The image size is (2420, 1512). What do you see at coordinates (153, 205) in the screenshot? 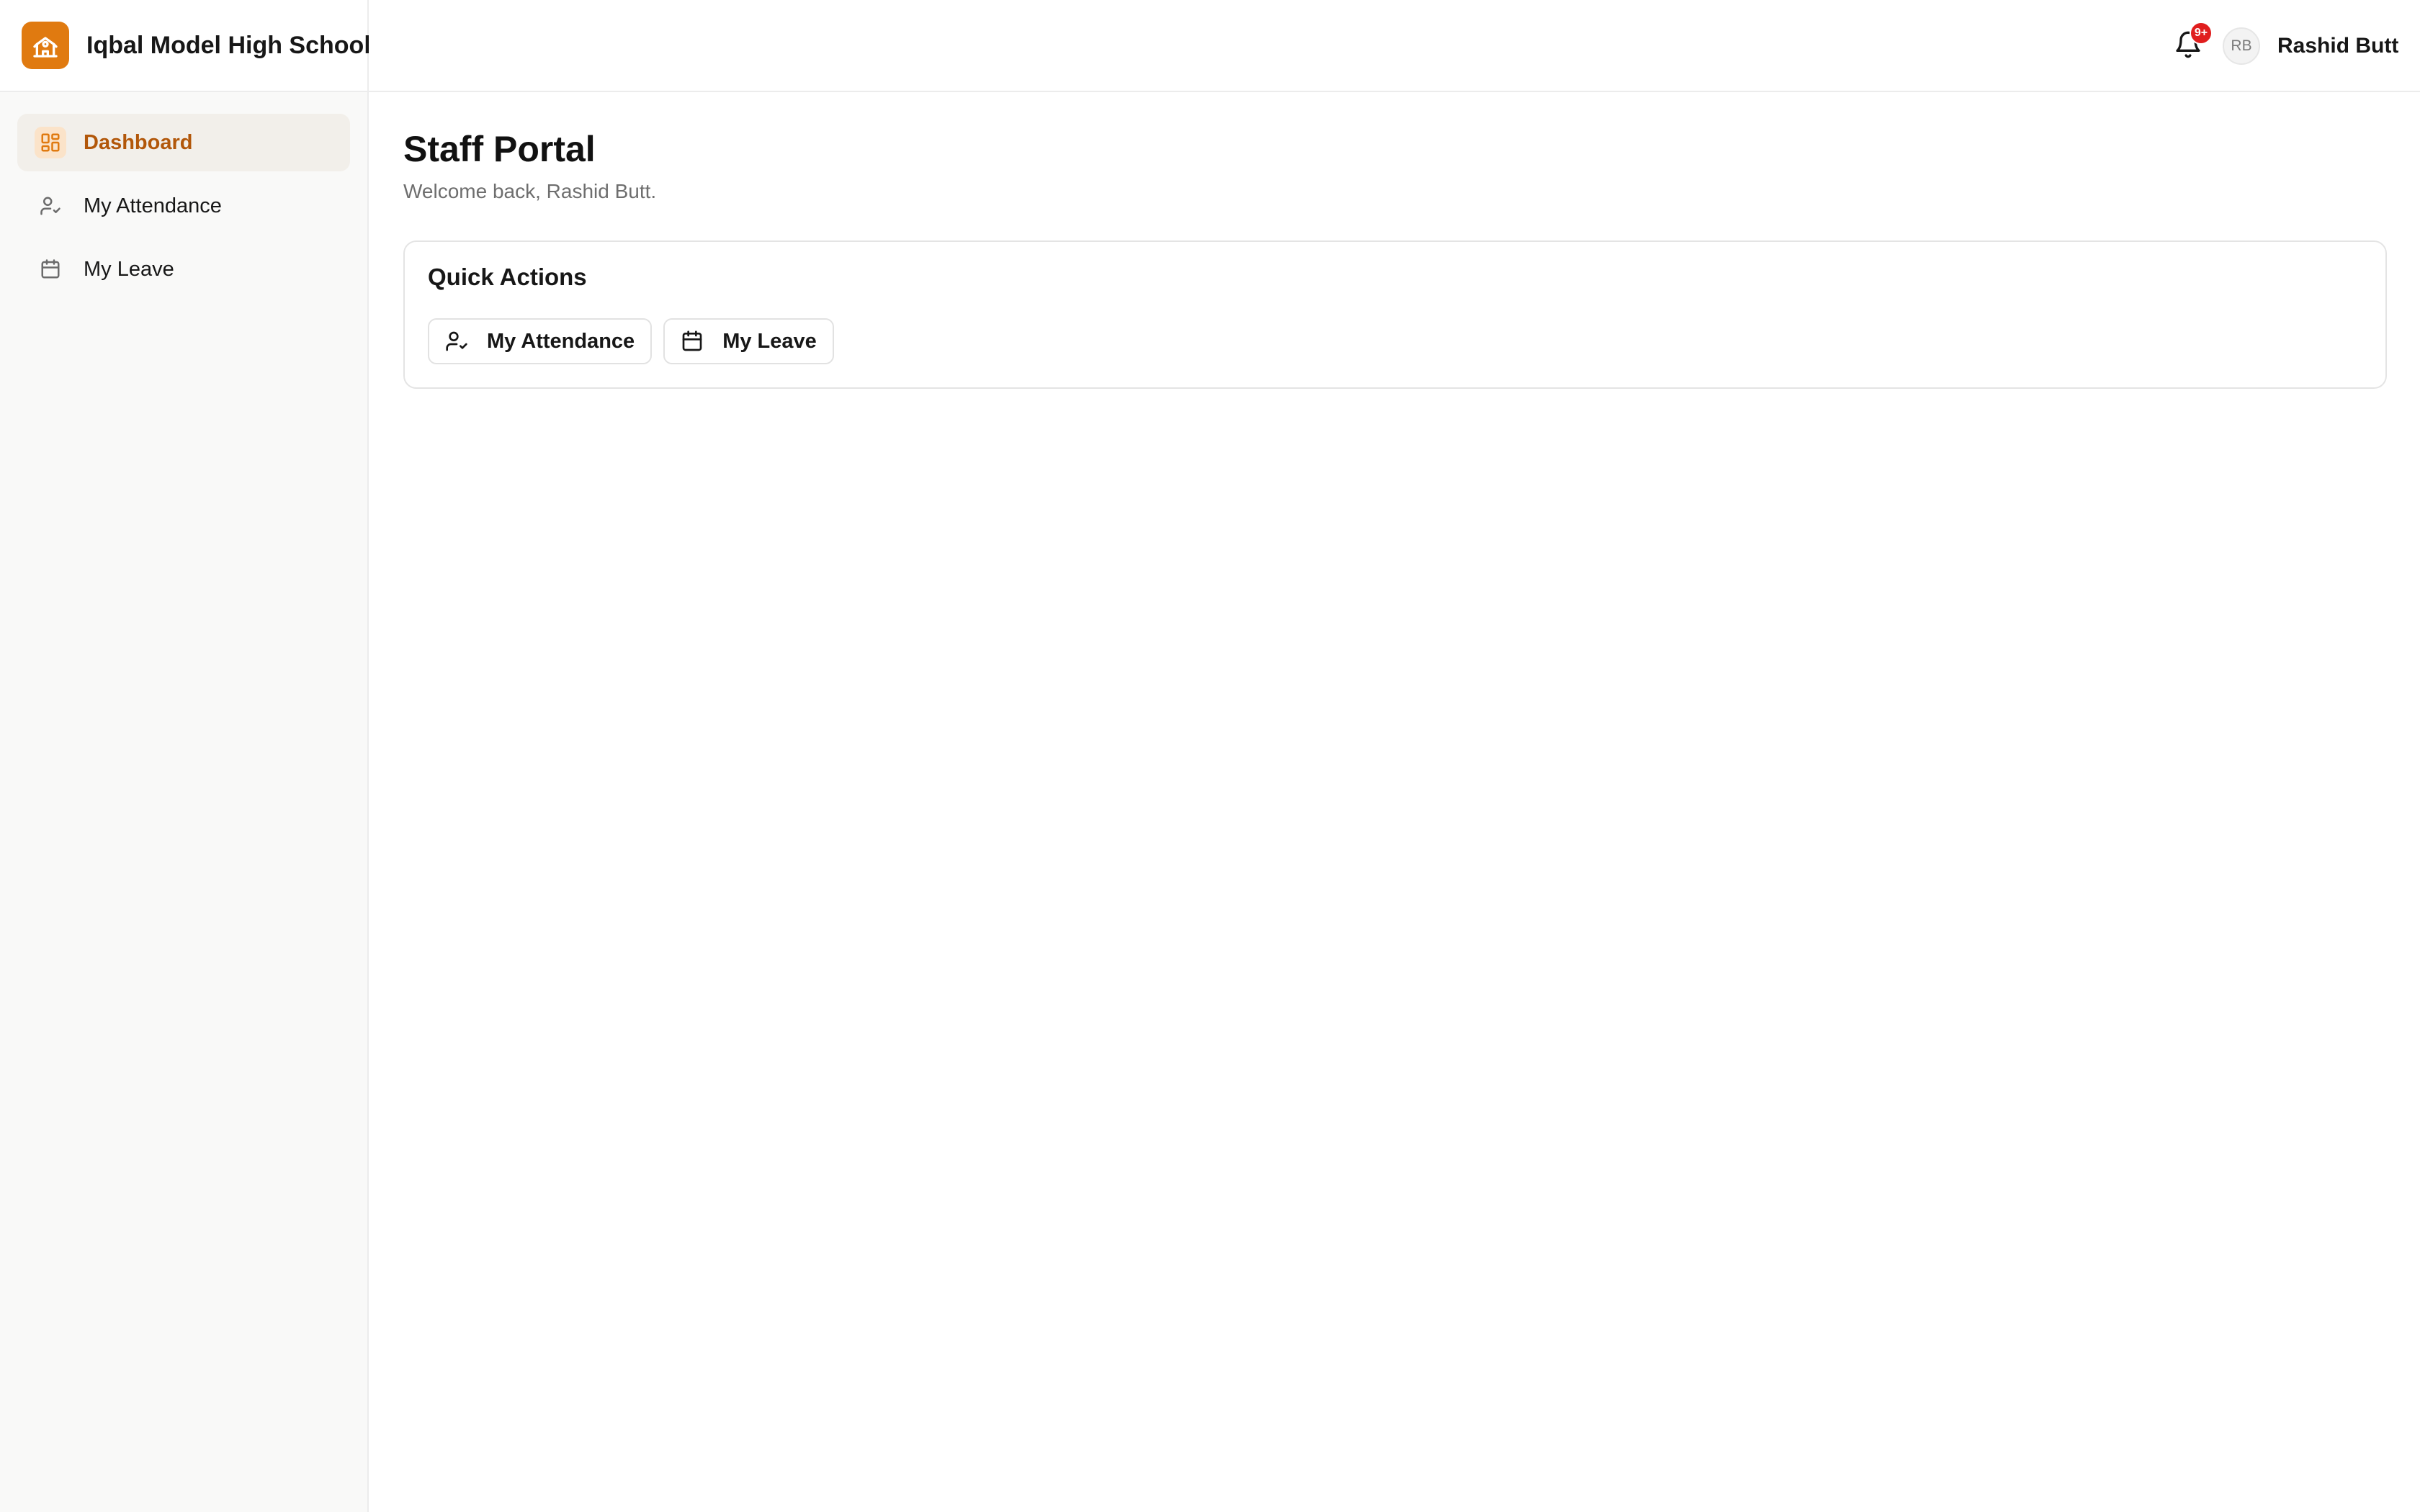
I see `sidebar-item-label: My Attendance` at bounding box center [153, 205].